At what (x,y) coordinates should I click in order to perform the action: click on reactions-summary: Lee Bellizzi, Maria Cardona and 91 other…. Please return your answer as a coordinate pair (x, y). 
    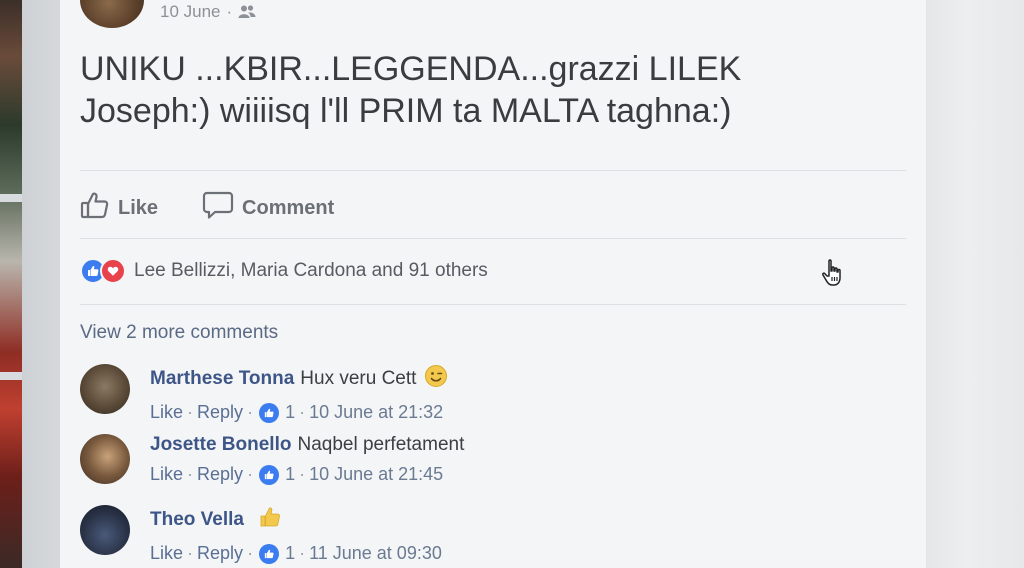
    Looking at the image, I should click on (284, 271).